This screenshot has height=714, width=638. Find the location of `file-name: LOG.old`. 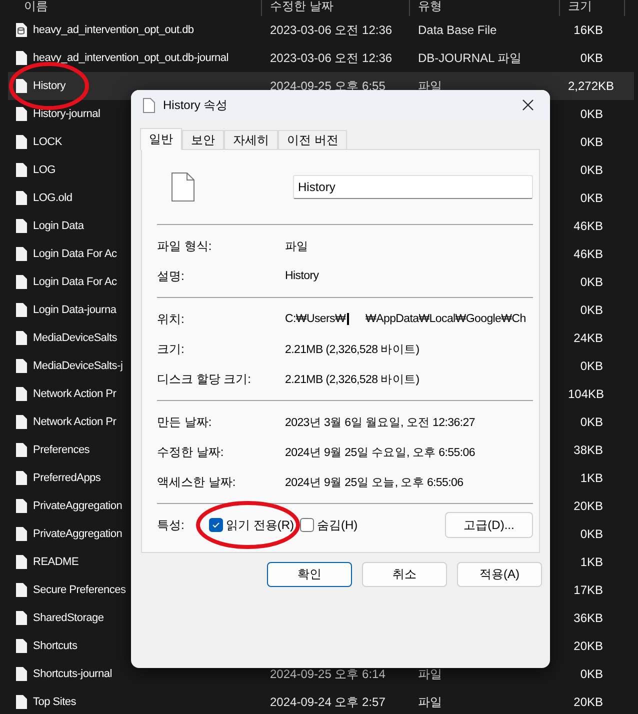

file-name: LOG.old is located at coordinates (52, 198).